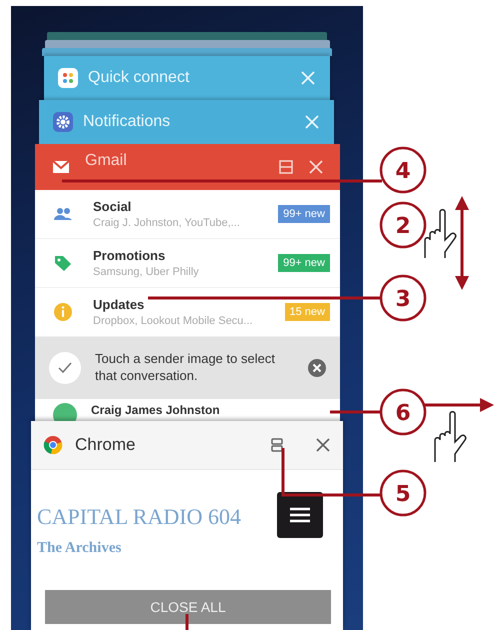  What do you see at coordinates (317, 368) in the screenshot?
I see `dismiss-icon` at bounding box center [317, 368].